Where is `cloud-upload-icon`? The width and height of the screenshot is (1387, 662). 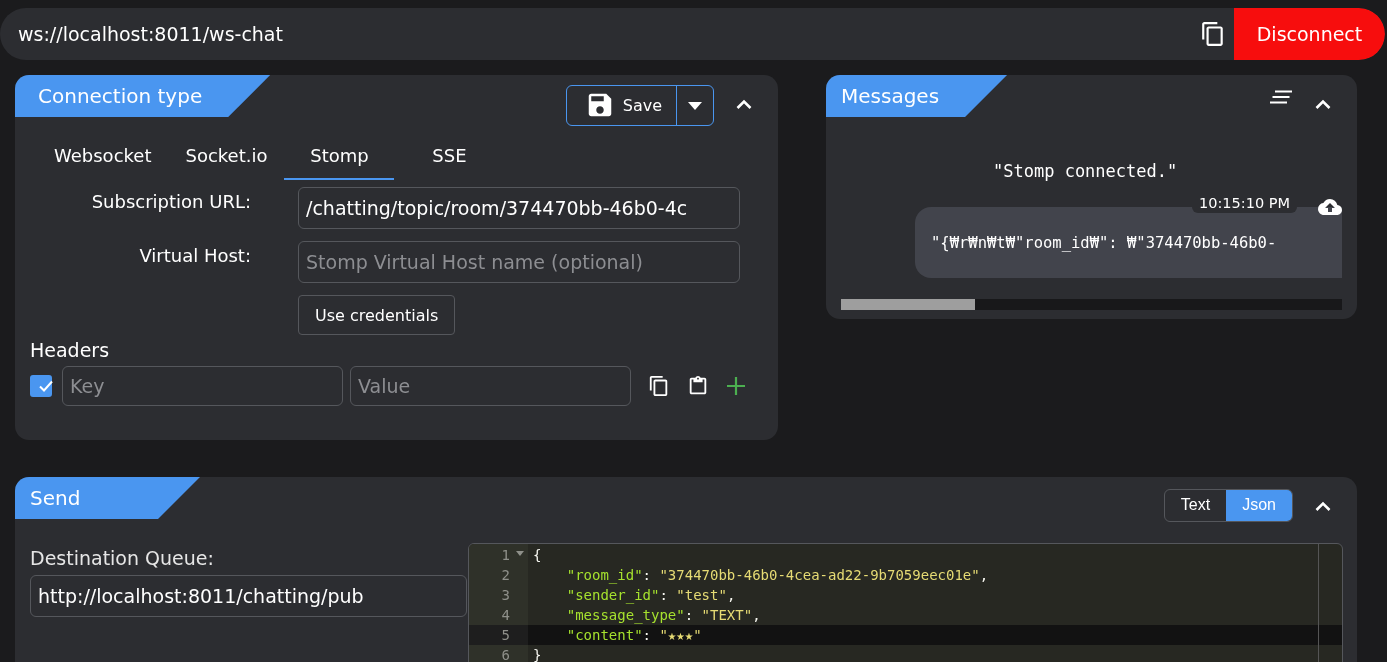 cloud-upload-icon is located at coordinates (1330, 207).